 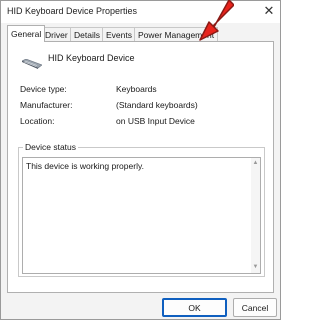 What do you see at coordinates (72, 11) in the screenshot?
I see `window-title: HID Keyboard Device Properties` at bounding box center [72, 11].